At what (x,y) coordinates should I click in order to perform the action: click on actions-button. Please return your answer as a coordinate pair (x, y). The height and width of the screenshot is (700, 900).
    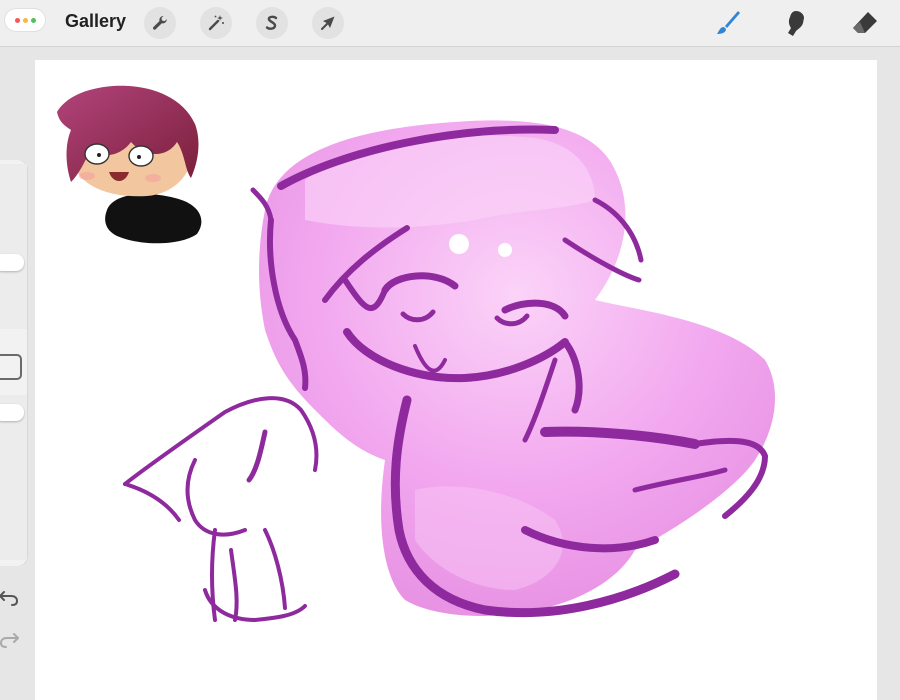
    Looking at the image, I should click on (160, 23).